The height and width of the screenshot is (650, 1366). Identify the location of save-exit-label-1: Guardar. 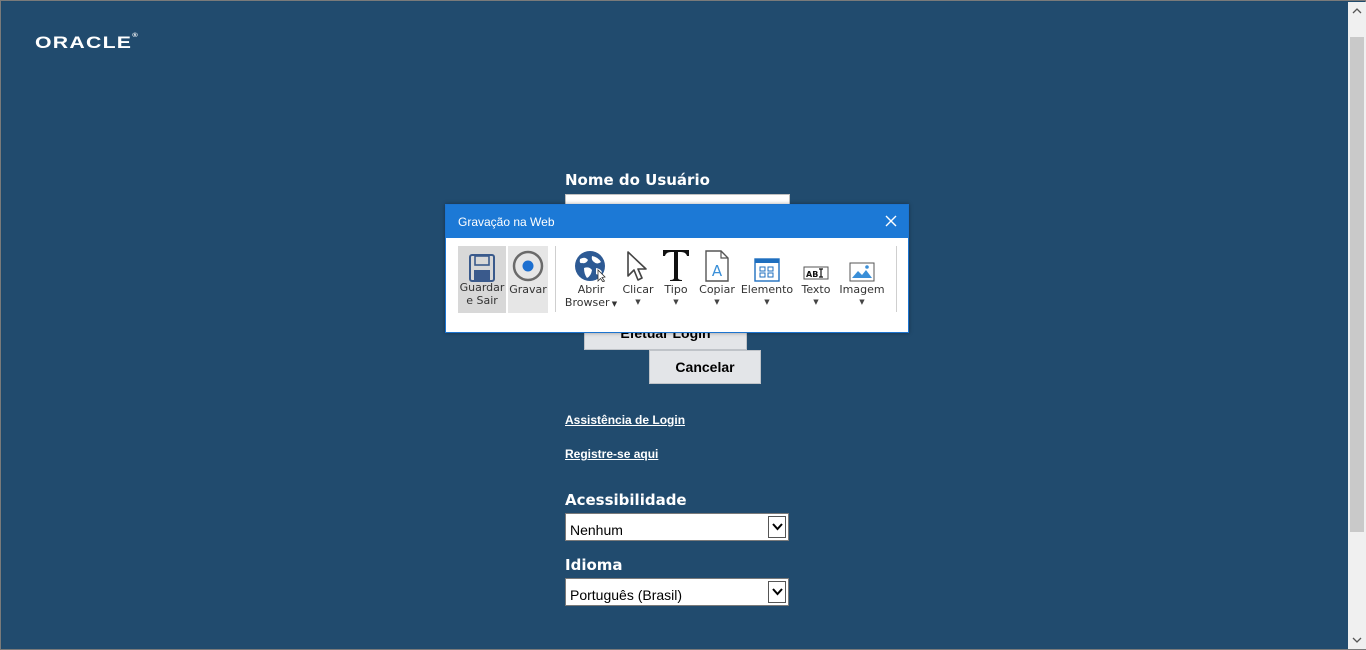
(482, 287).